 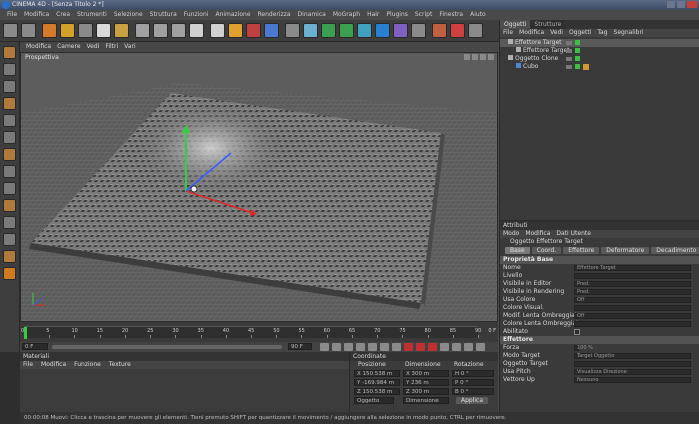 I want to click on attr-tab: Decadimento, so click(x=675, y=250).